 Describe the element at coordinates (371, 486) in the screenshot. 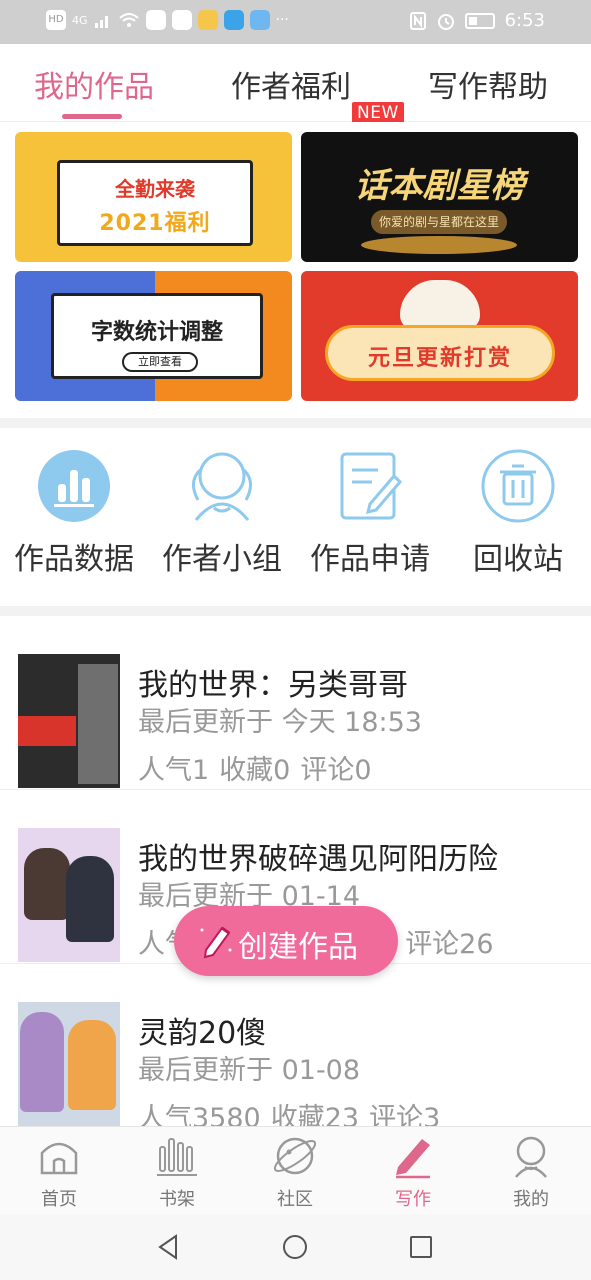

I see `edit-document-icon` at that location.